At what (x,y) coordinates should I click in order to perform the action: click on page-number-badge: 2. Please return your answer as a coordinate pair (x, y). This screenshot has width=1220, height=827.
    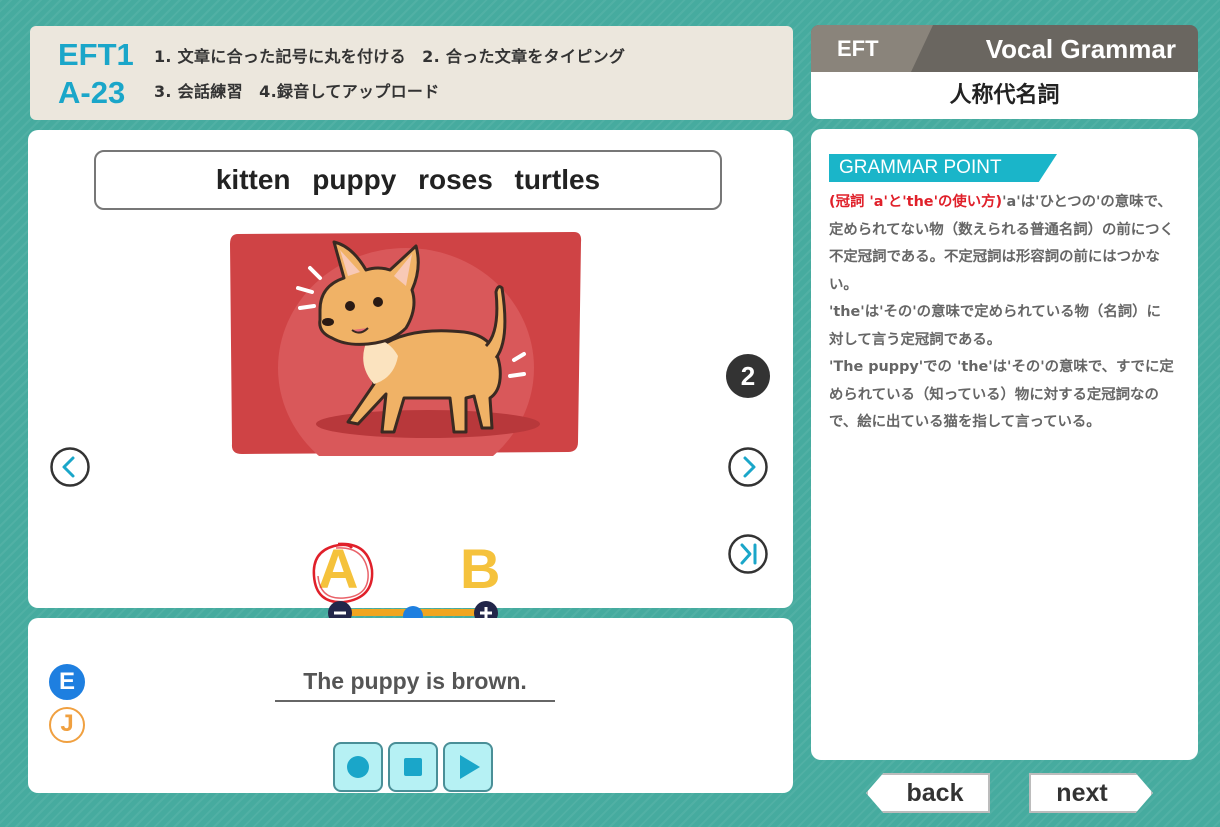
    Looking at the image, I should click on (748, 376).